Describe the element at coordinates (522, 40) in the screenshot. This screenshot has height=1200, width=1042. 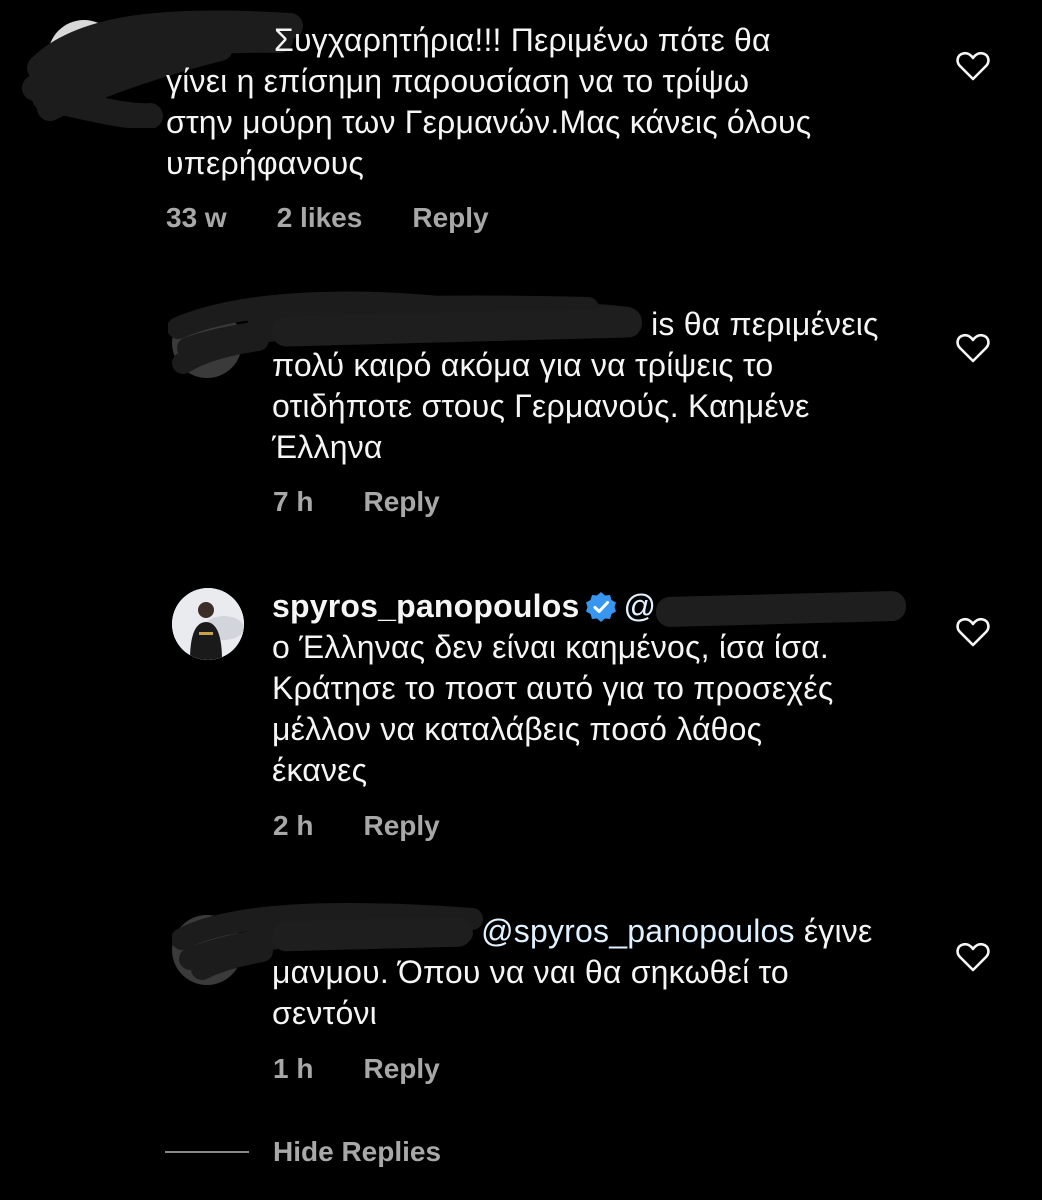
I see `comment-line: Συγχαρητήρια!!! Περιμένω πότε θα` at that location.